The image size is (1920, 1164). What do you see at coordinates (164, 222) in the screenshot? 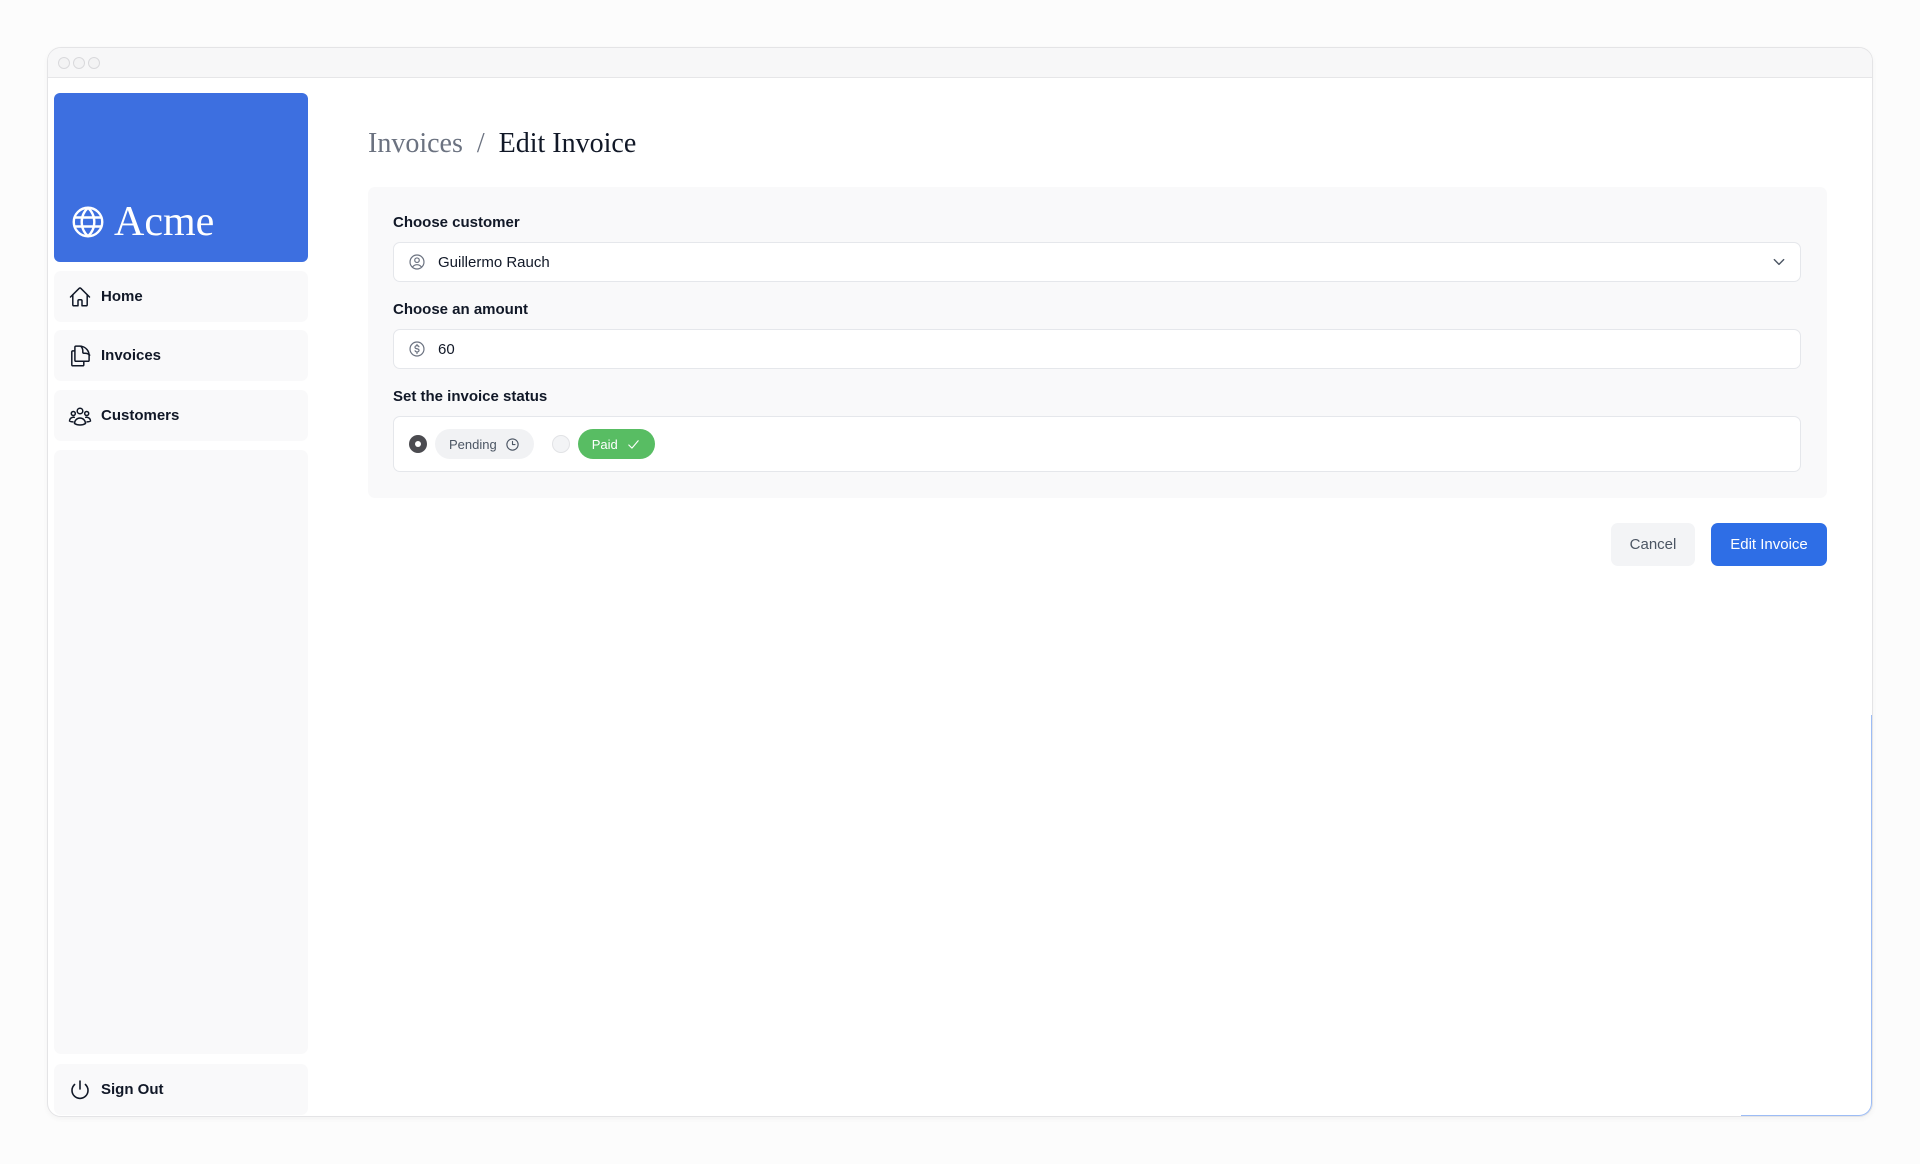
I see `brand-name: Acme` at bounding box center [164, 222].